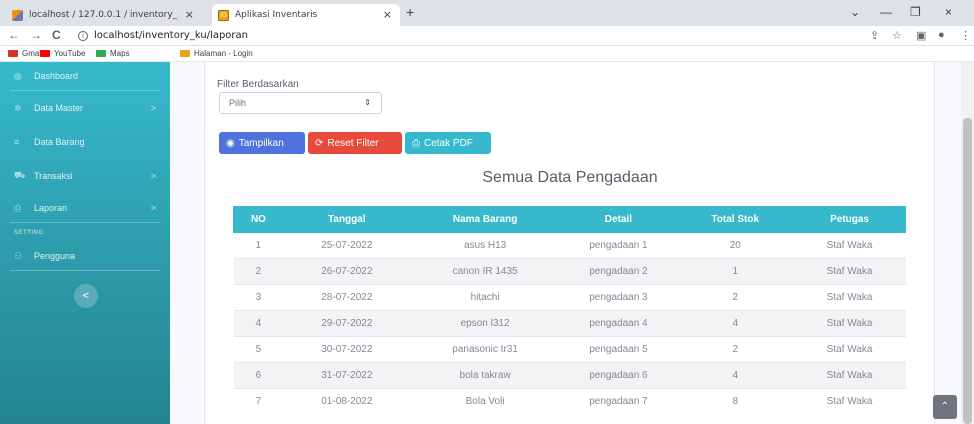 The width and height of the screenshot is (974, 424). What do you see at coordinates (618, 245) in the screenshot?
I see `cell-detail: pengadaan 1` at bounding box center [618, 245].